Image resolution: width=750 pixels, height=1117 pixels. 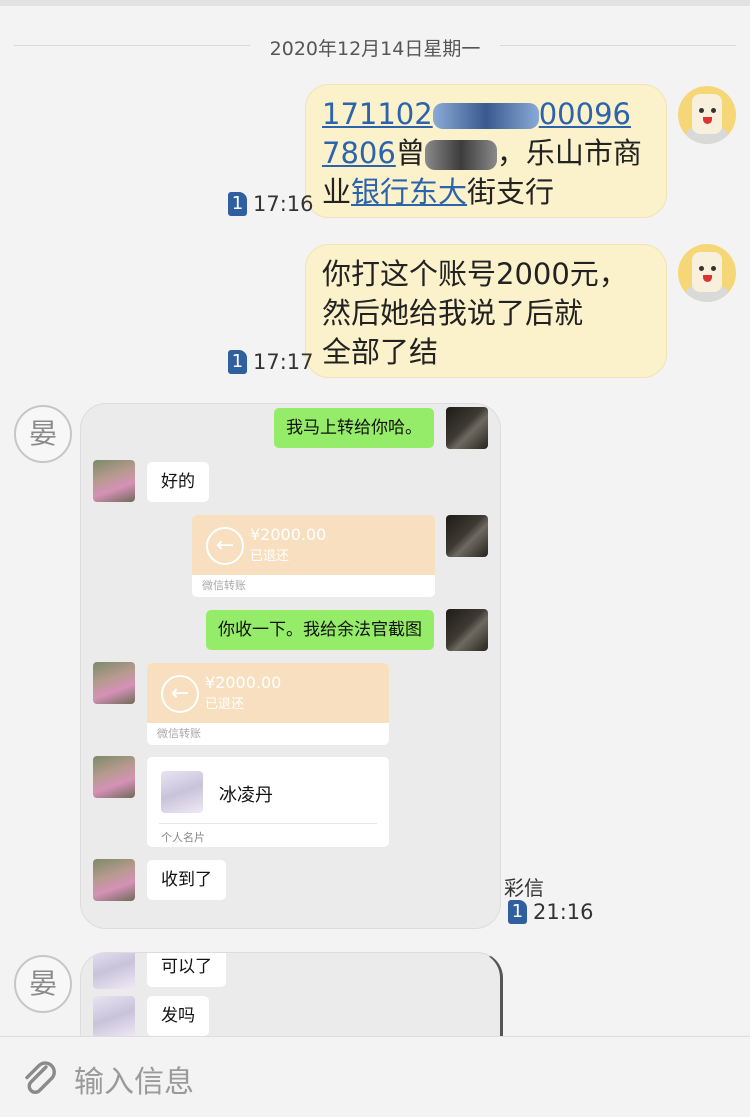 What do you see at coordinates (585, 114) in the screenshot?
I see `account-link: 00096` at bounding box center [585, 114].